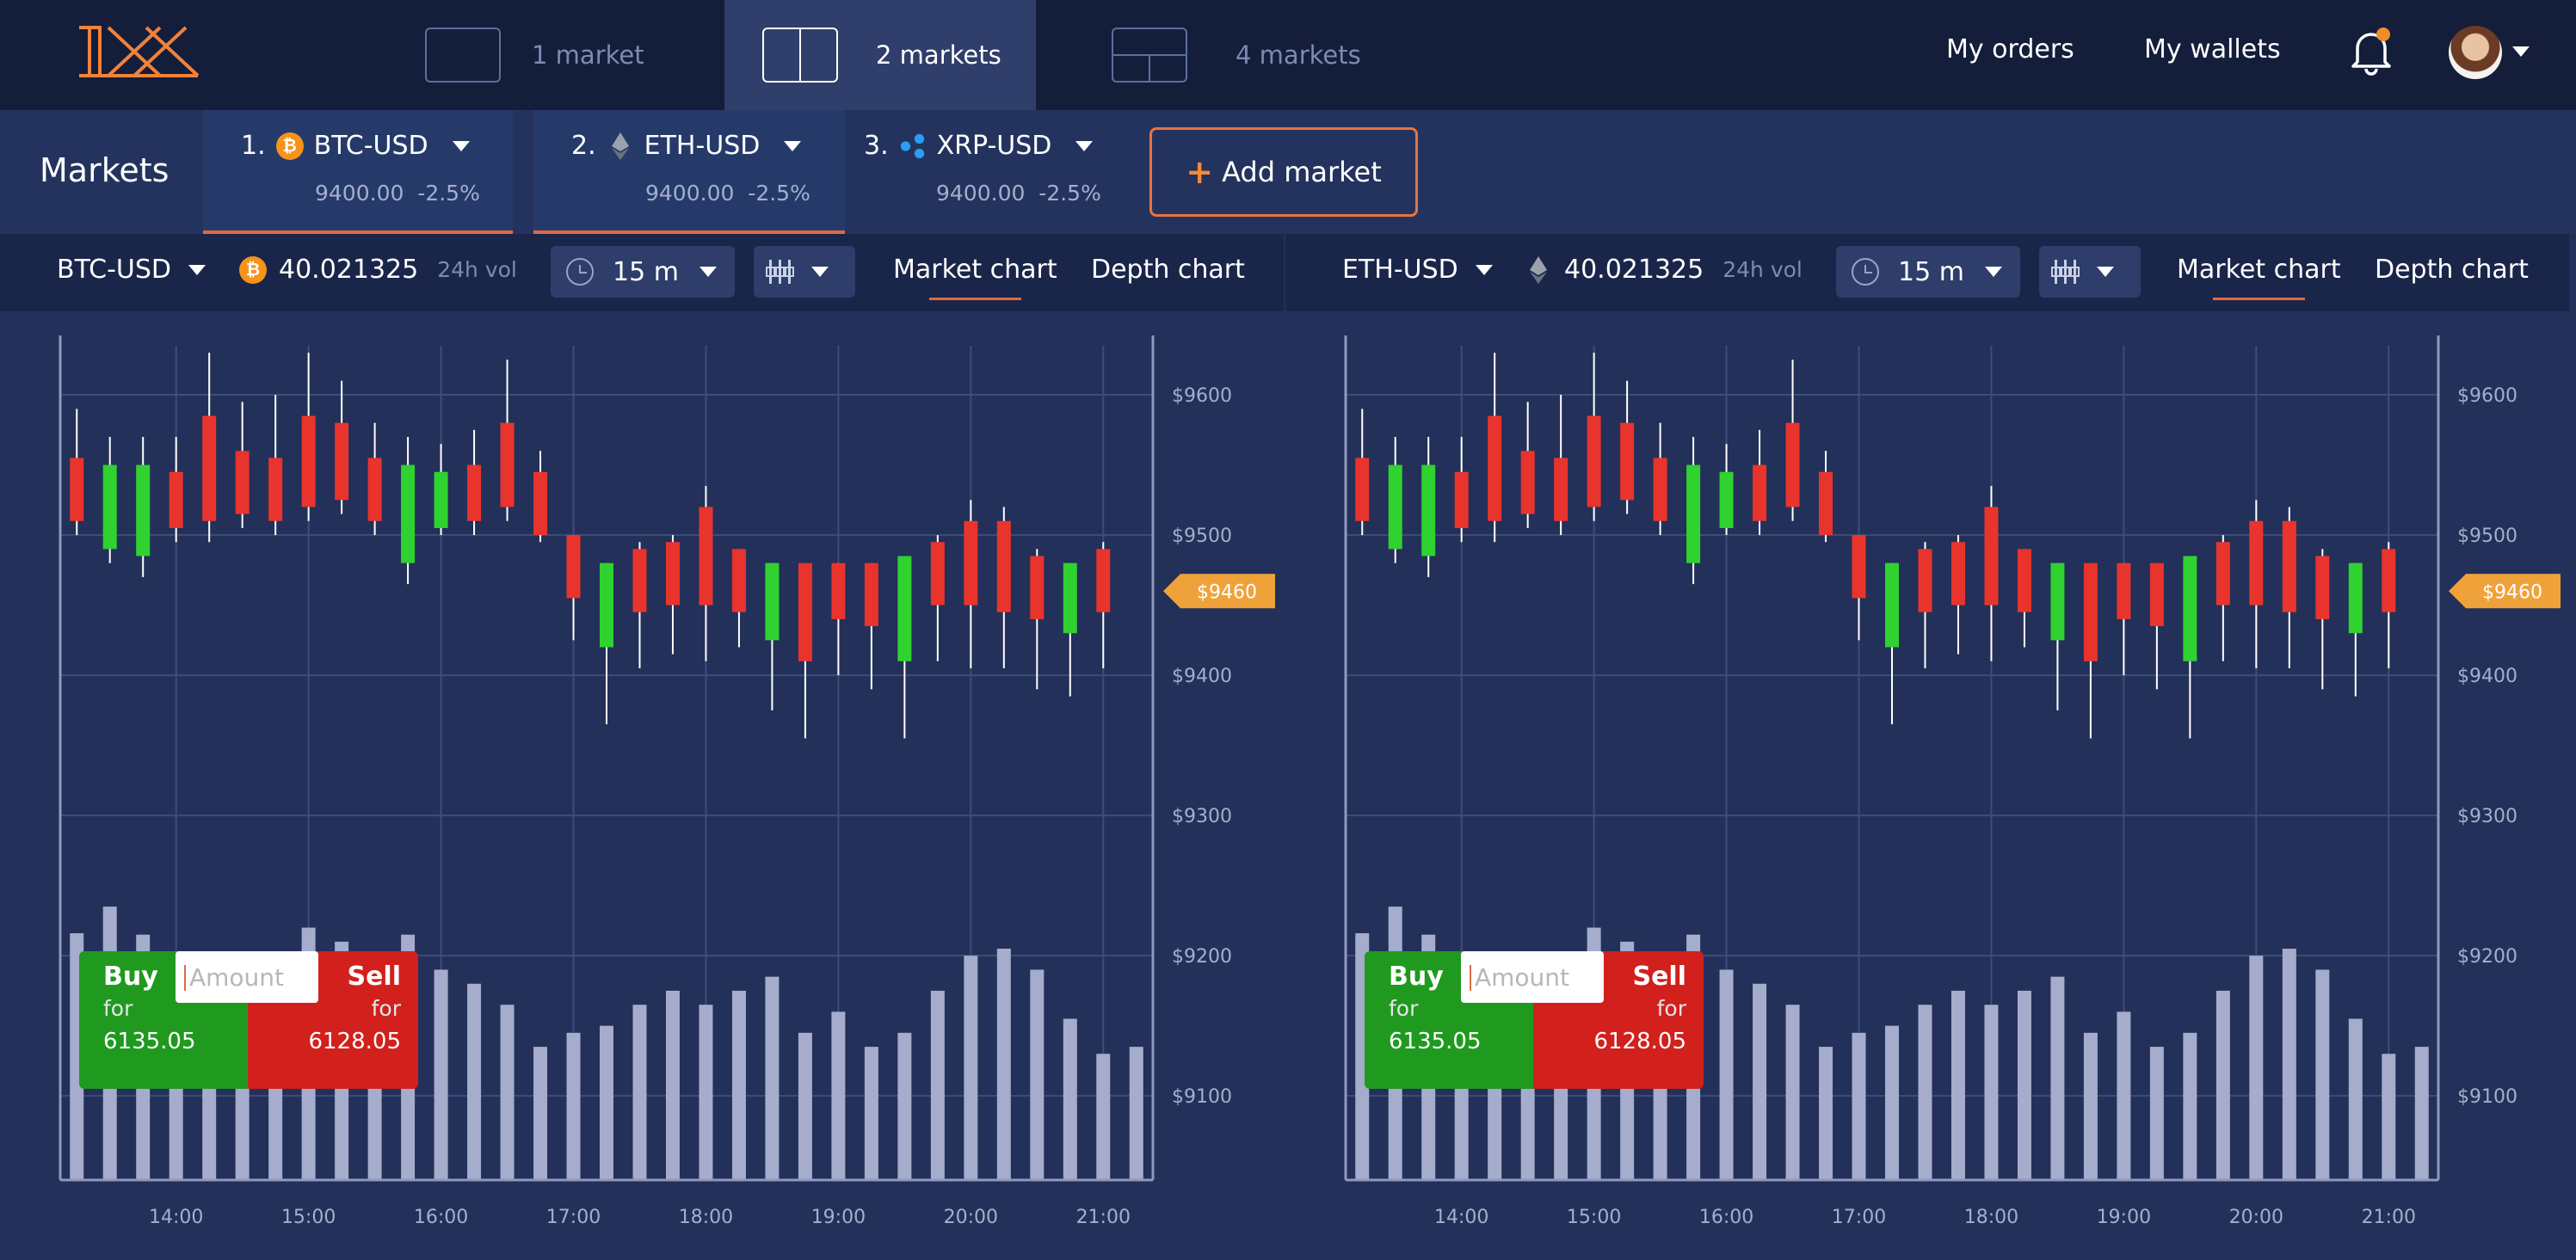 Image resolution: width=2576 pixels, height=1260 pixels. Describe the element at coordinates (2212, 49) in the screenshot. I see `my-wallets-link: My wallets` at that location.